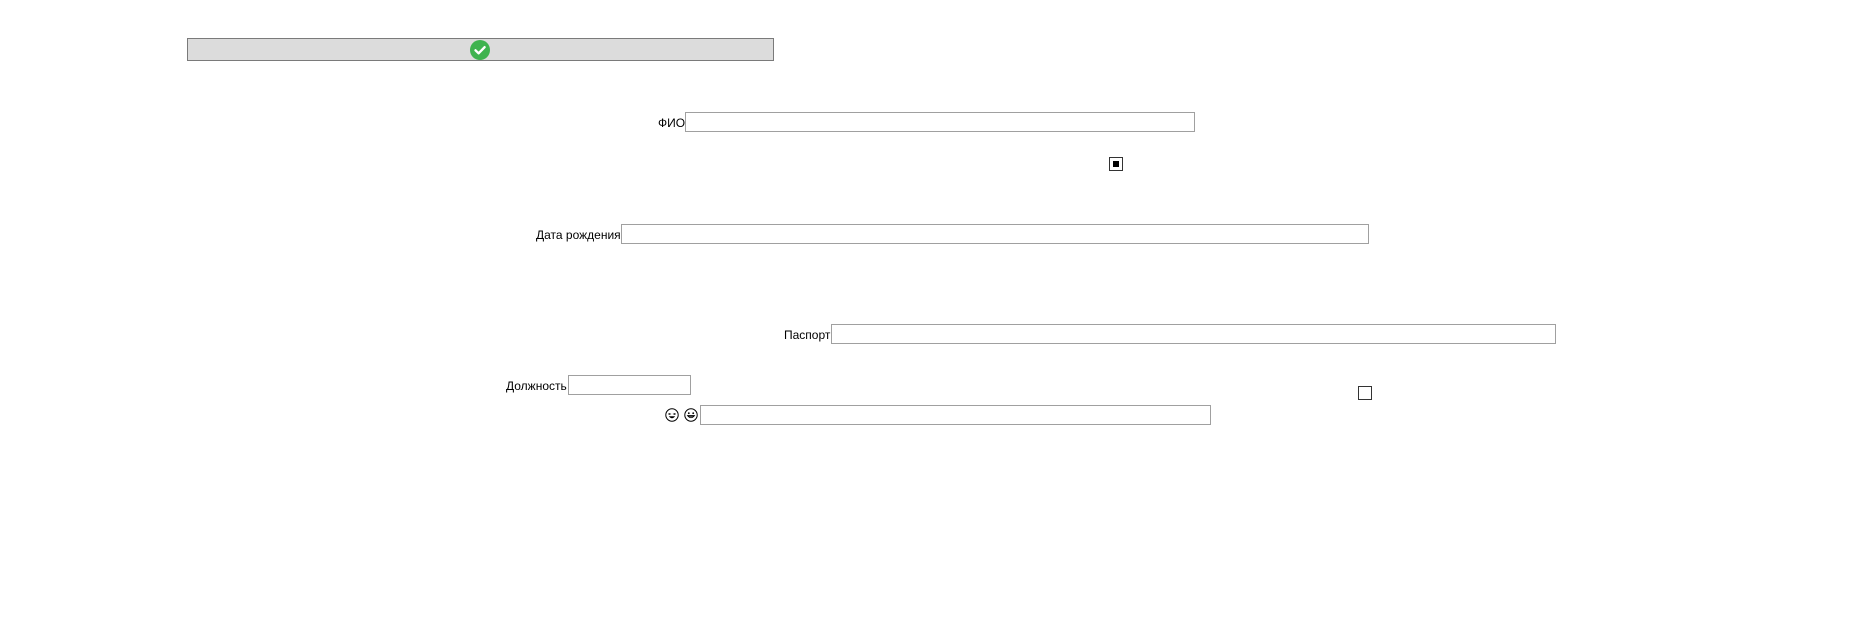 Image resolution: width=1867 pixels, height=617 pixels. What do you see at coordinates (1193, 334) in the screenshot?
I see `passport-input` at bounding box center [1193, 334].